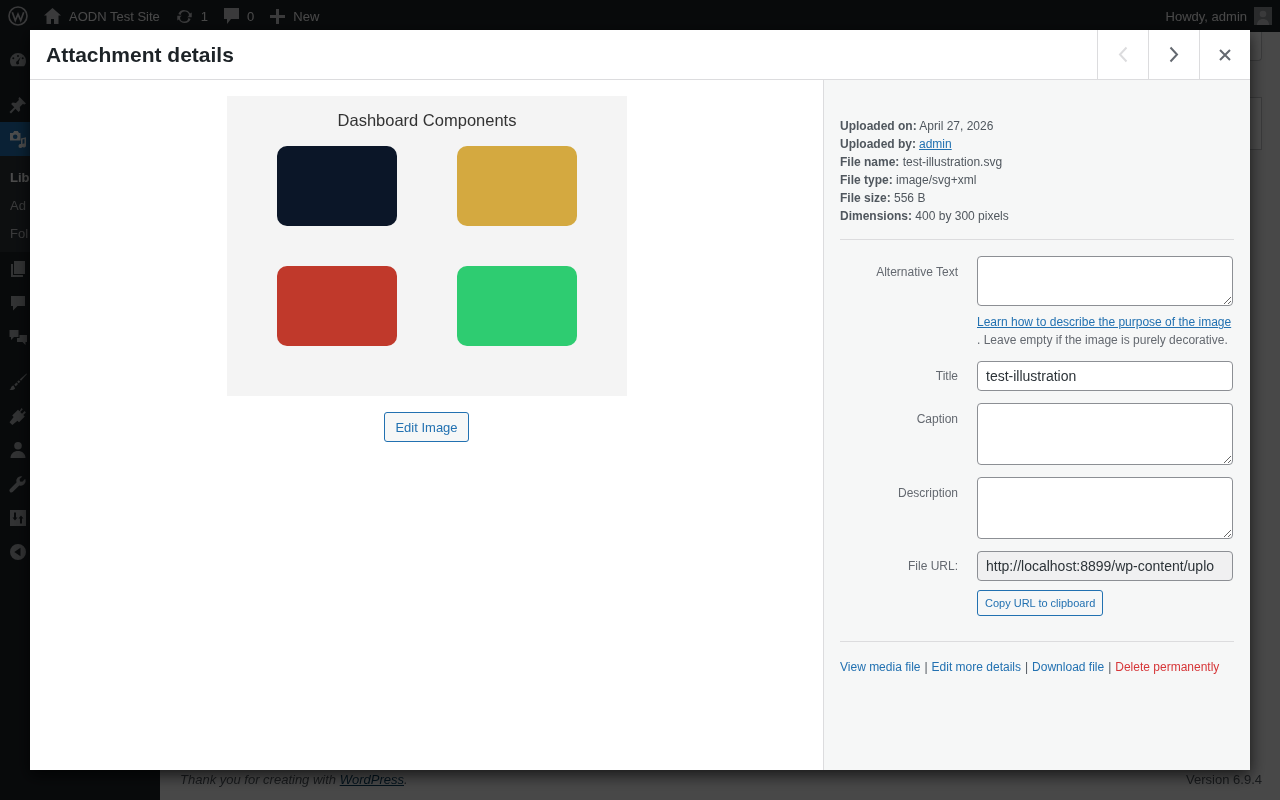  What do you see at coordinates (936, 419) in the screenshot?
I see `field-label: Caption` at bounding box center [936, 419].